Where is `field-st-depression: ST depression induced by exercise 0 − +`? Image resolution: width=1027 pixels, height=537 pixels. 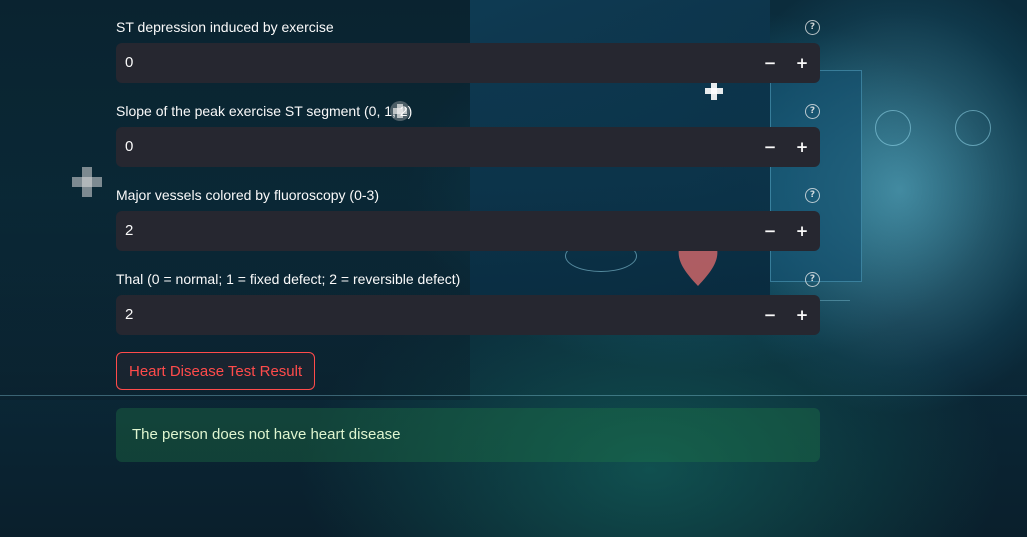
field-st-depression: ST depression induced by exercise 0 − + is located at coordinates (468, 49).